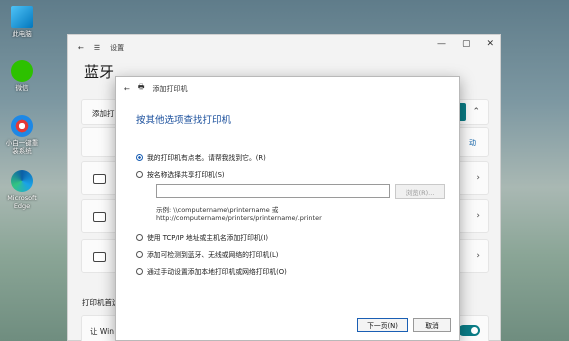  I want to click on add-printer-label: 添加打, so click(103, 113).